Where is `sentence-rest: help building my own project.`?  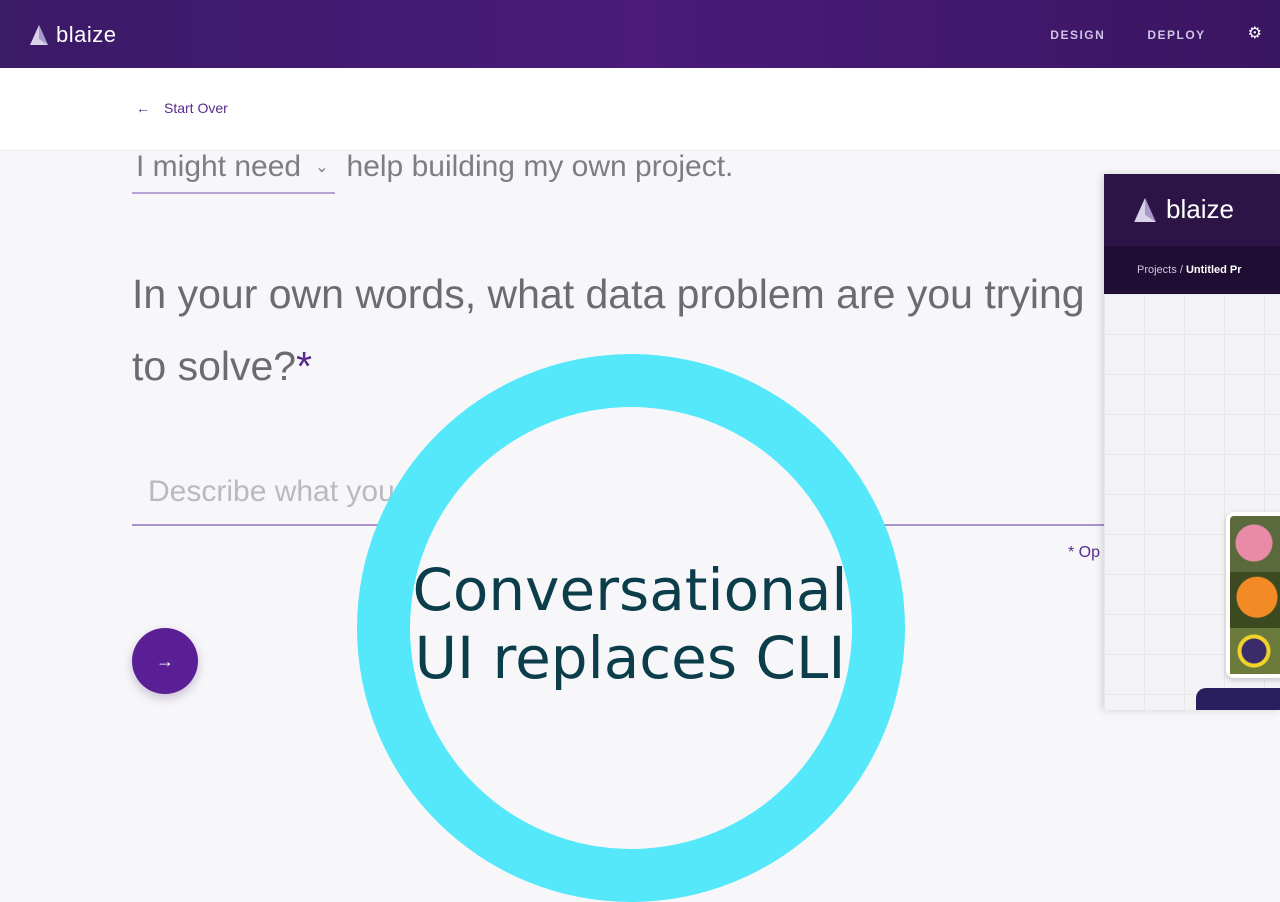
sentence-rest: help building my own project. is located at coordinates (540, 166).